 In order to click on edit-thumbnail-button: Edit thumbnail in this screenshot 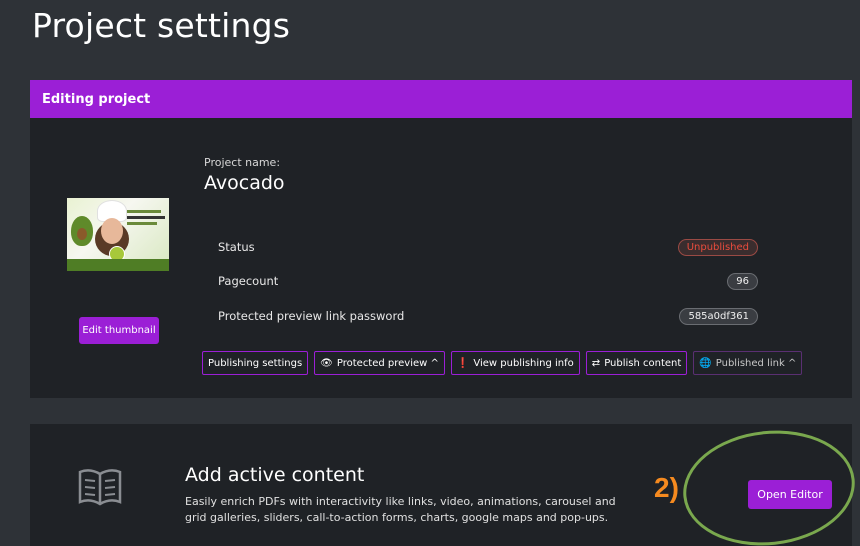, I will do `click(119, 330)`.